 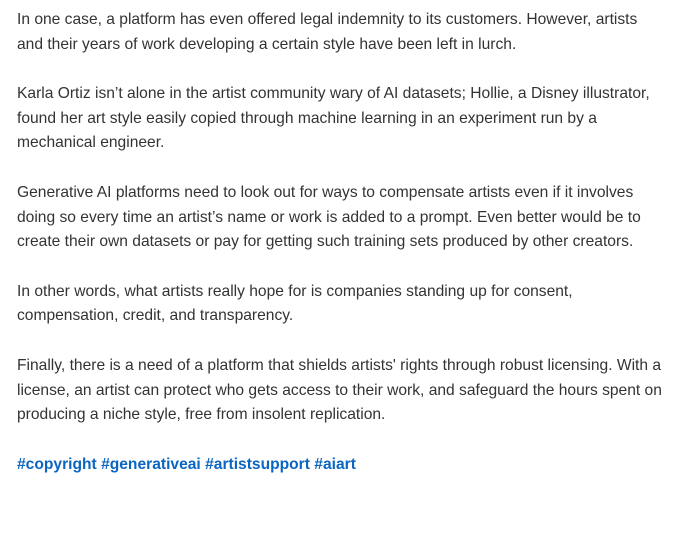 What do you see at coordinates (257, 464) in the screenshot?
I see `hashtag-artistsupport: #artistsupport` at bounding box center [257, 464].